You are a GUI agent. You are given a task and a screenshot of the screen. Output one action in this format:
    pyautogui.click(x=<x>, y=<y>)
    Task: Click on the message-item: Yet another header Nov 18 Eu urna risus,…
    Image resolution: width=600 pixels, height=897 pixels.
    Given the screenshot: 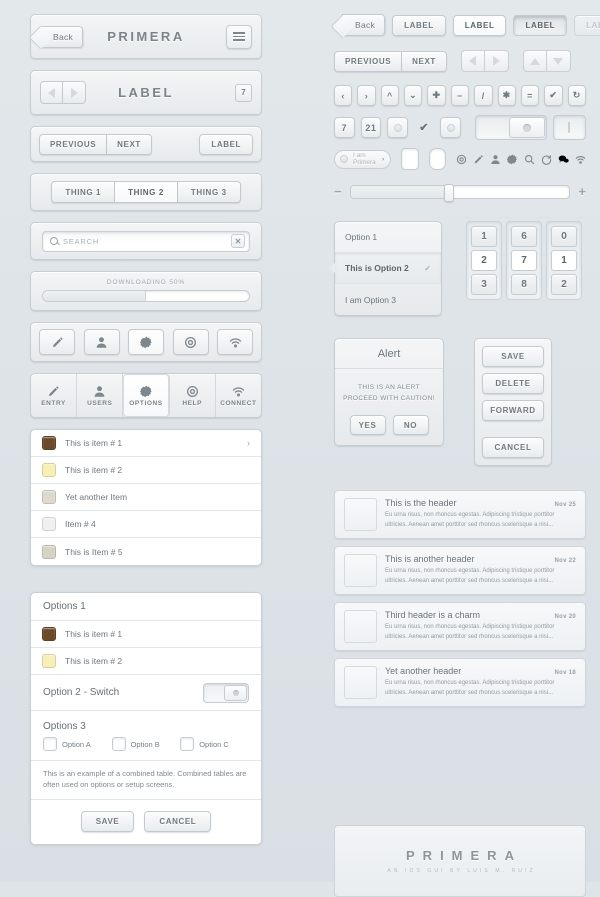 What is the action you would take?
    pyautogui.click(x=460, y=682)
    